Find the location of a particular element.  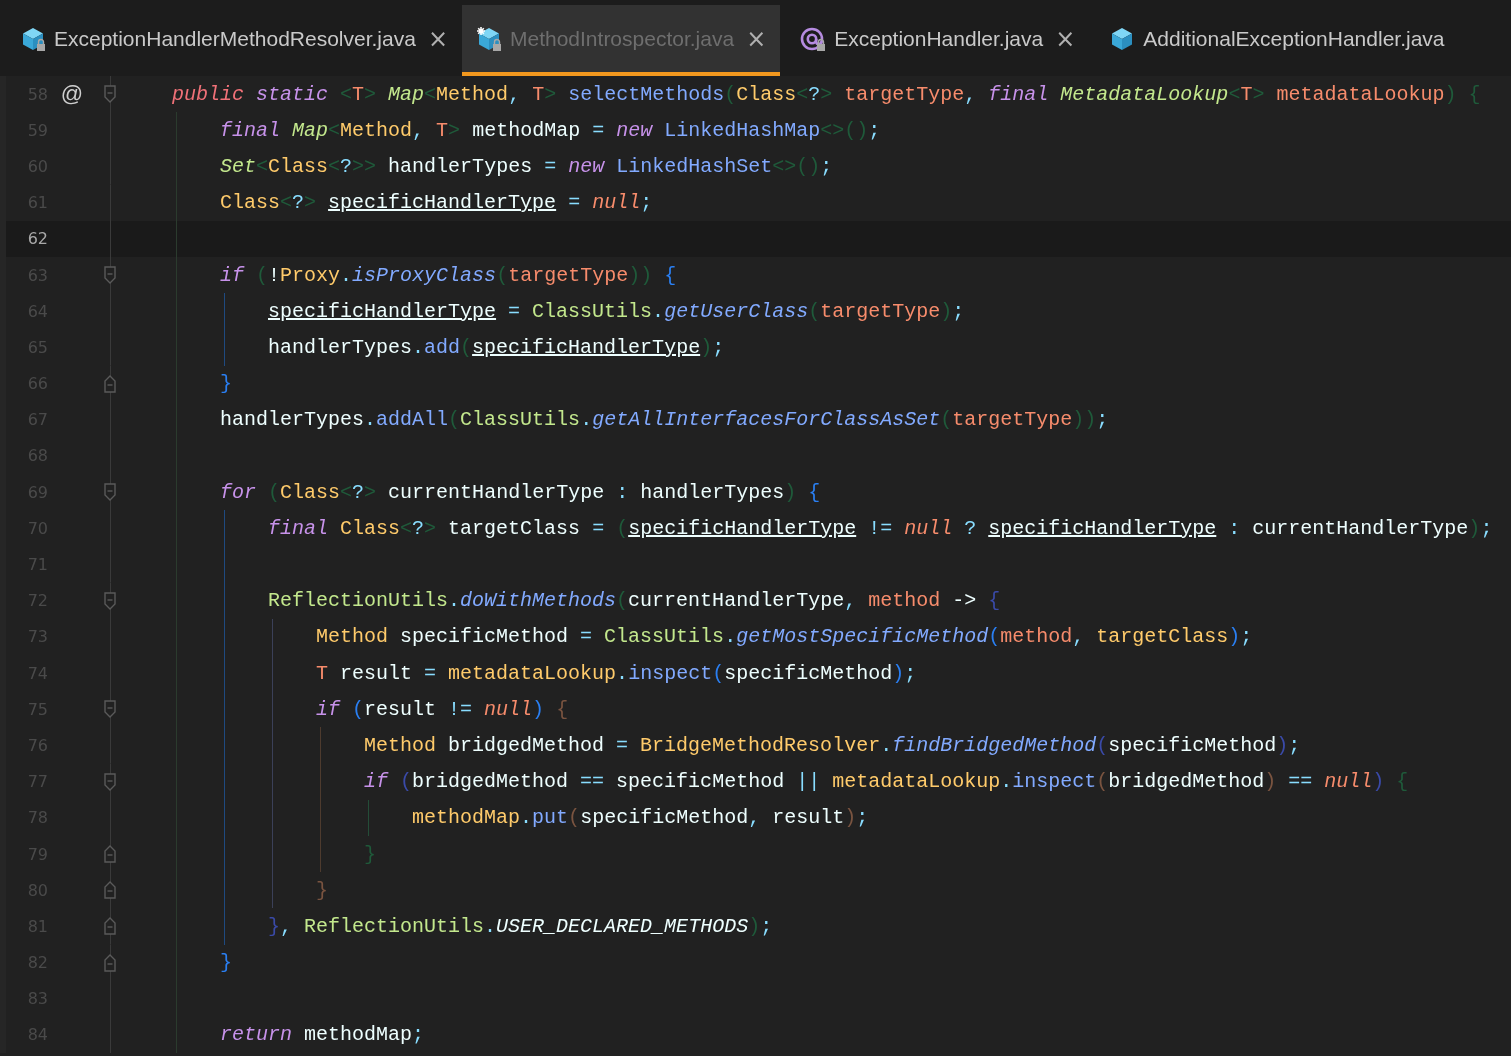

code-line: Set<Class<?>> handlerTypes = new LinkedHashSet<>(); is located at coordinates (526, 166).